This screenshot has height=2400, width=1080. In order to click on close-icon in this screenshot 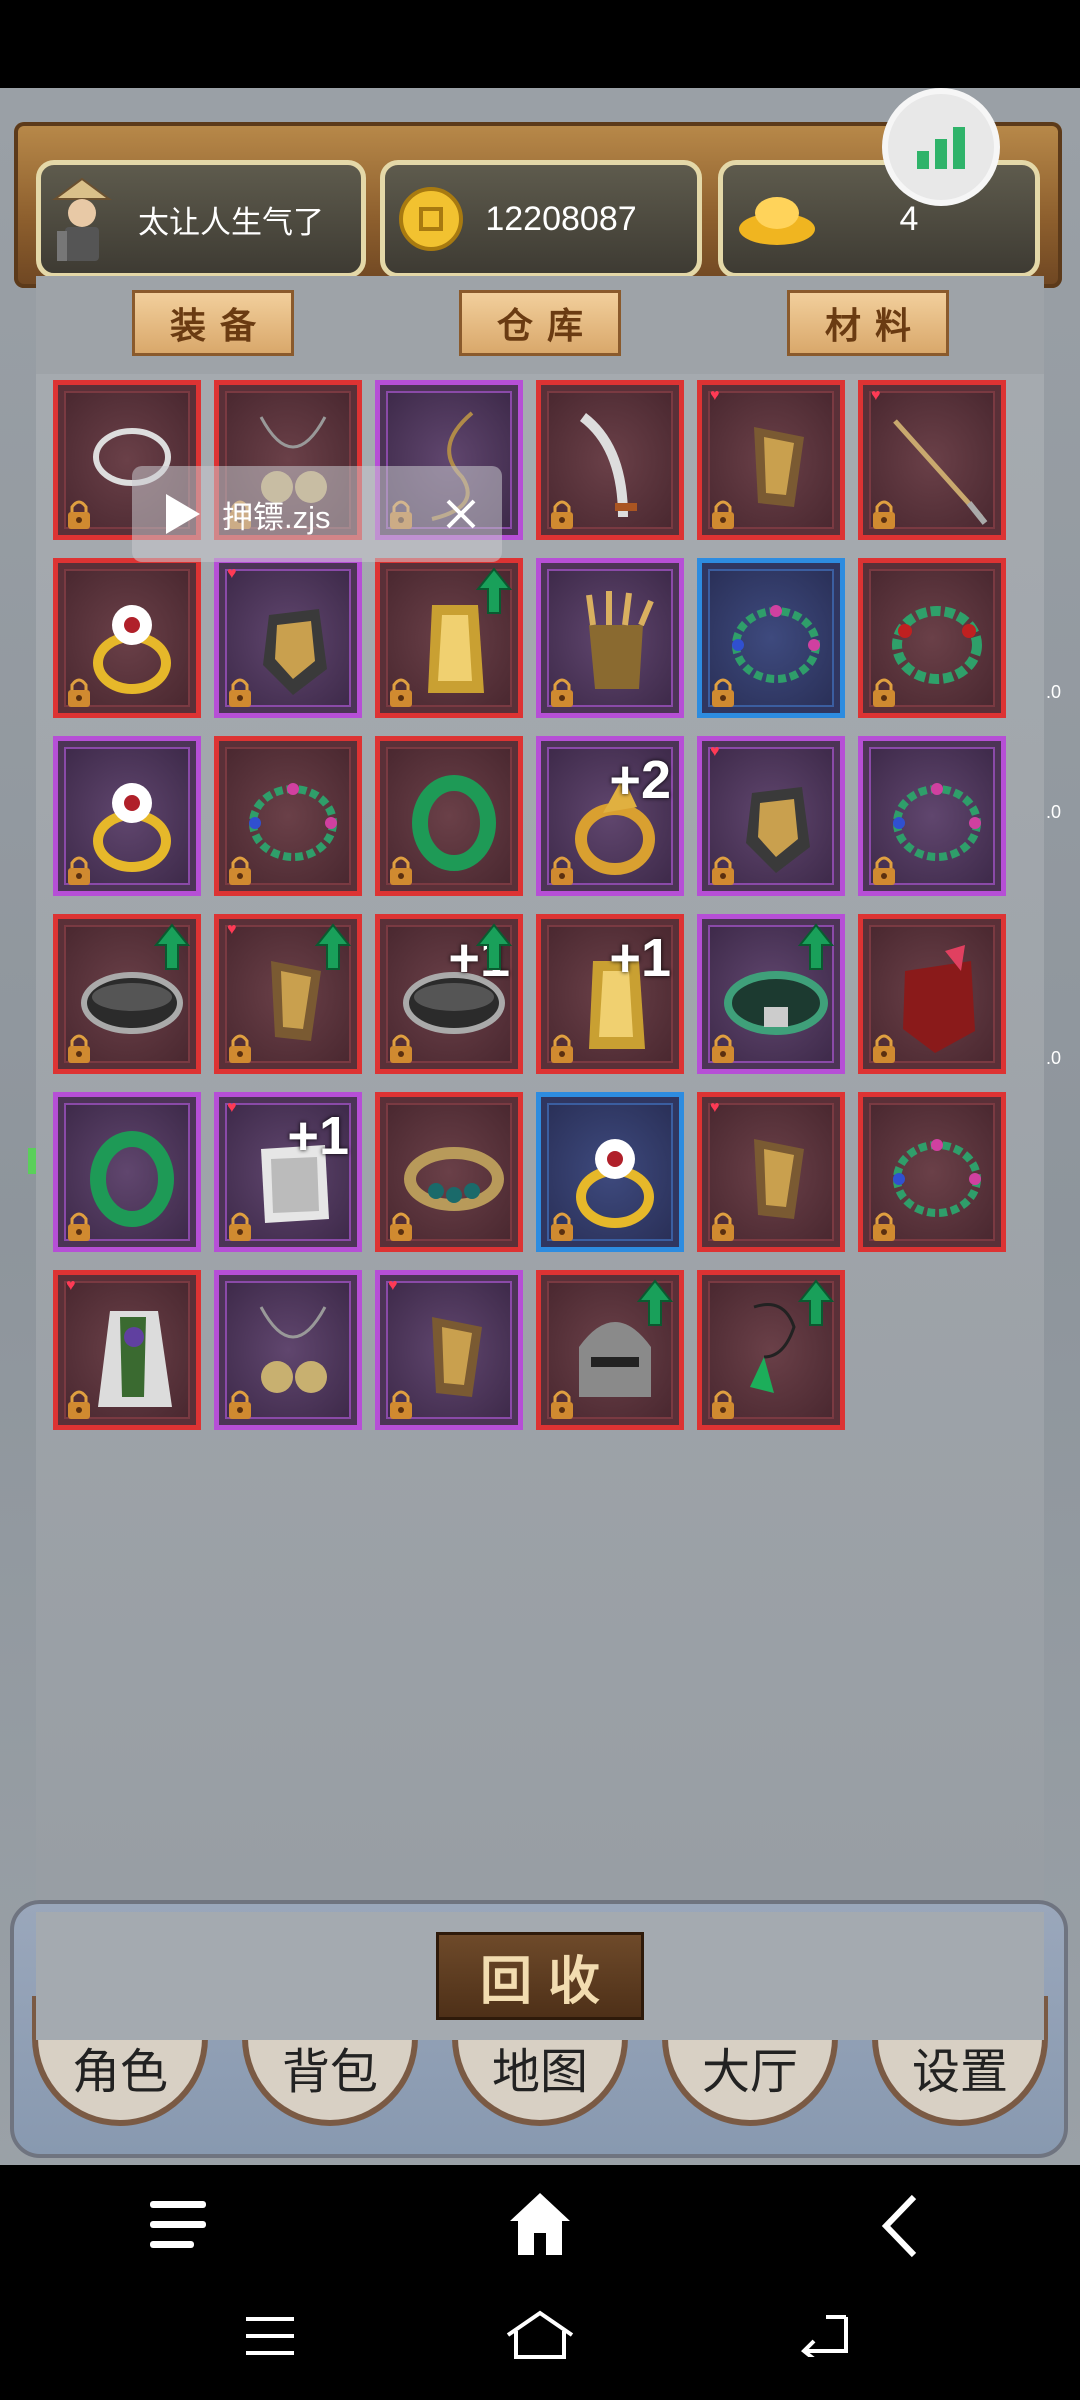, I will do `click(461, 514)`.